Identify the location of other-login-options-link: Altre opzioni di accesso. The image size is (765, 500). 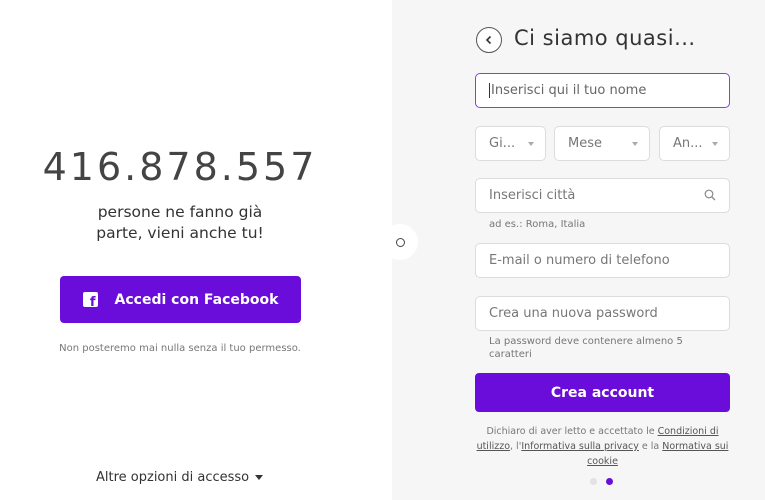
(180, 477).